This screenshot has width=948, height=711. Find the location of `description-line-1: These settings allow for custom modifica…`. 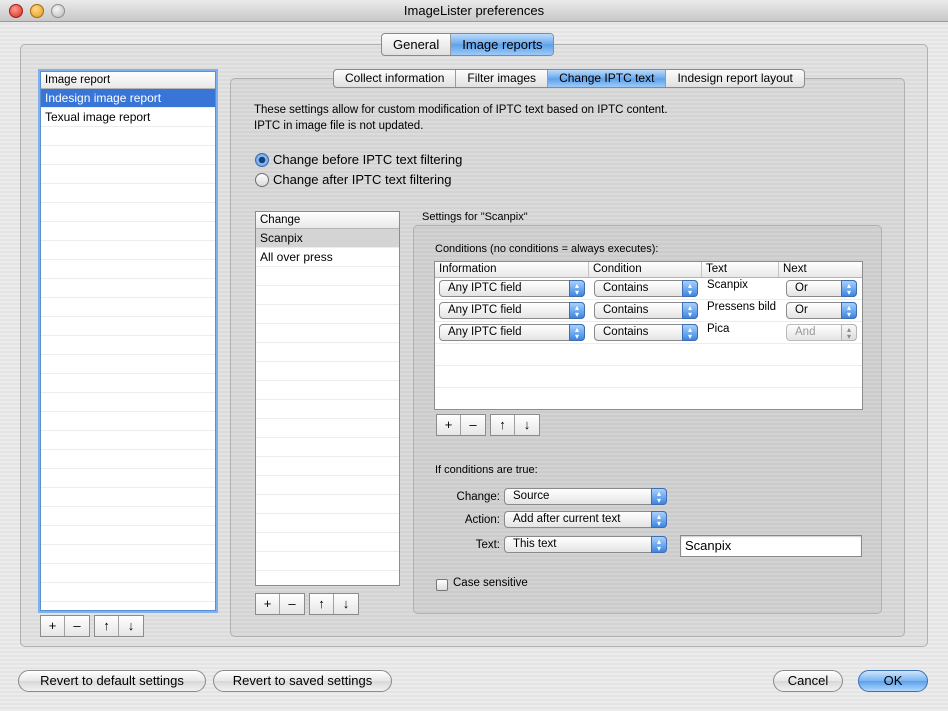

description-line-1: These settings allow for custom modifica… is located at coordinates (461, 110).